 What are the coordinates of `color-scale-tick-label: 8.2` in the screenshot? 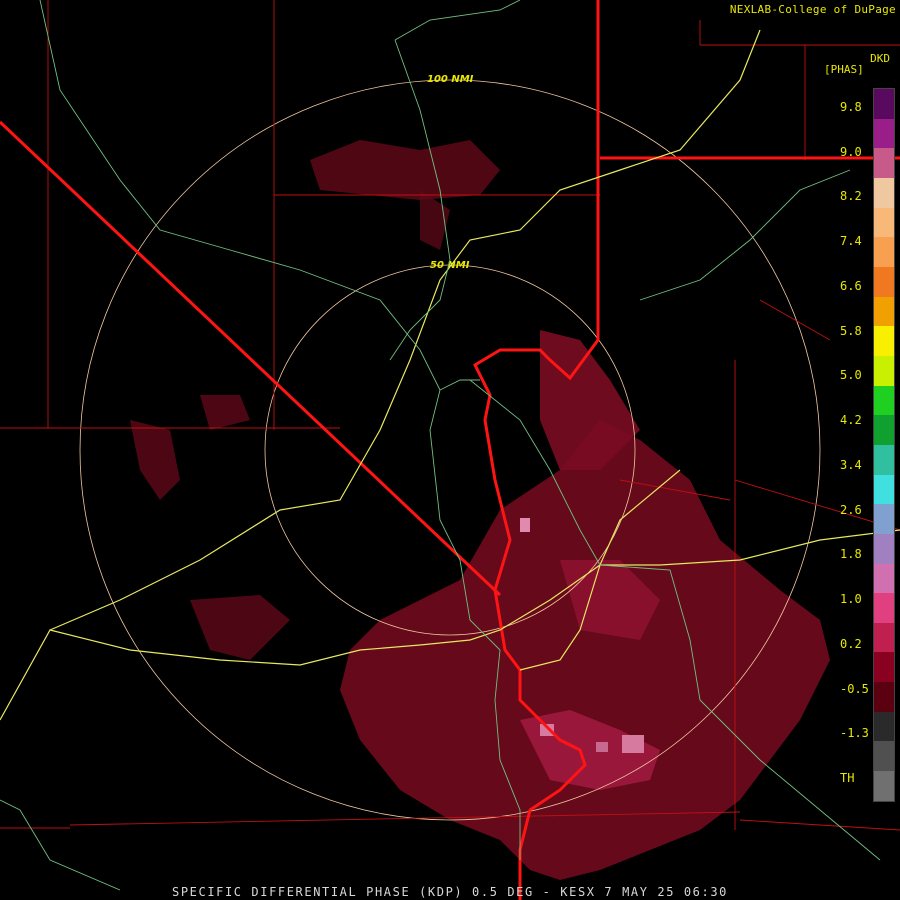 It's located at (851, 196).